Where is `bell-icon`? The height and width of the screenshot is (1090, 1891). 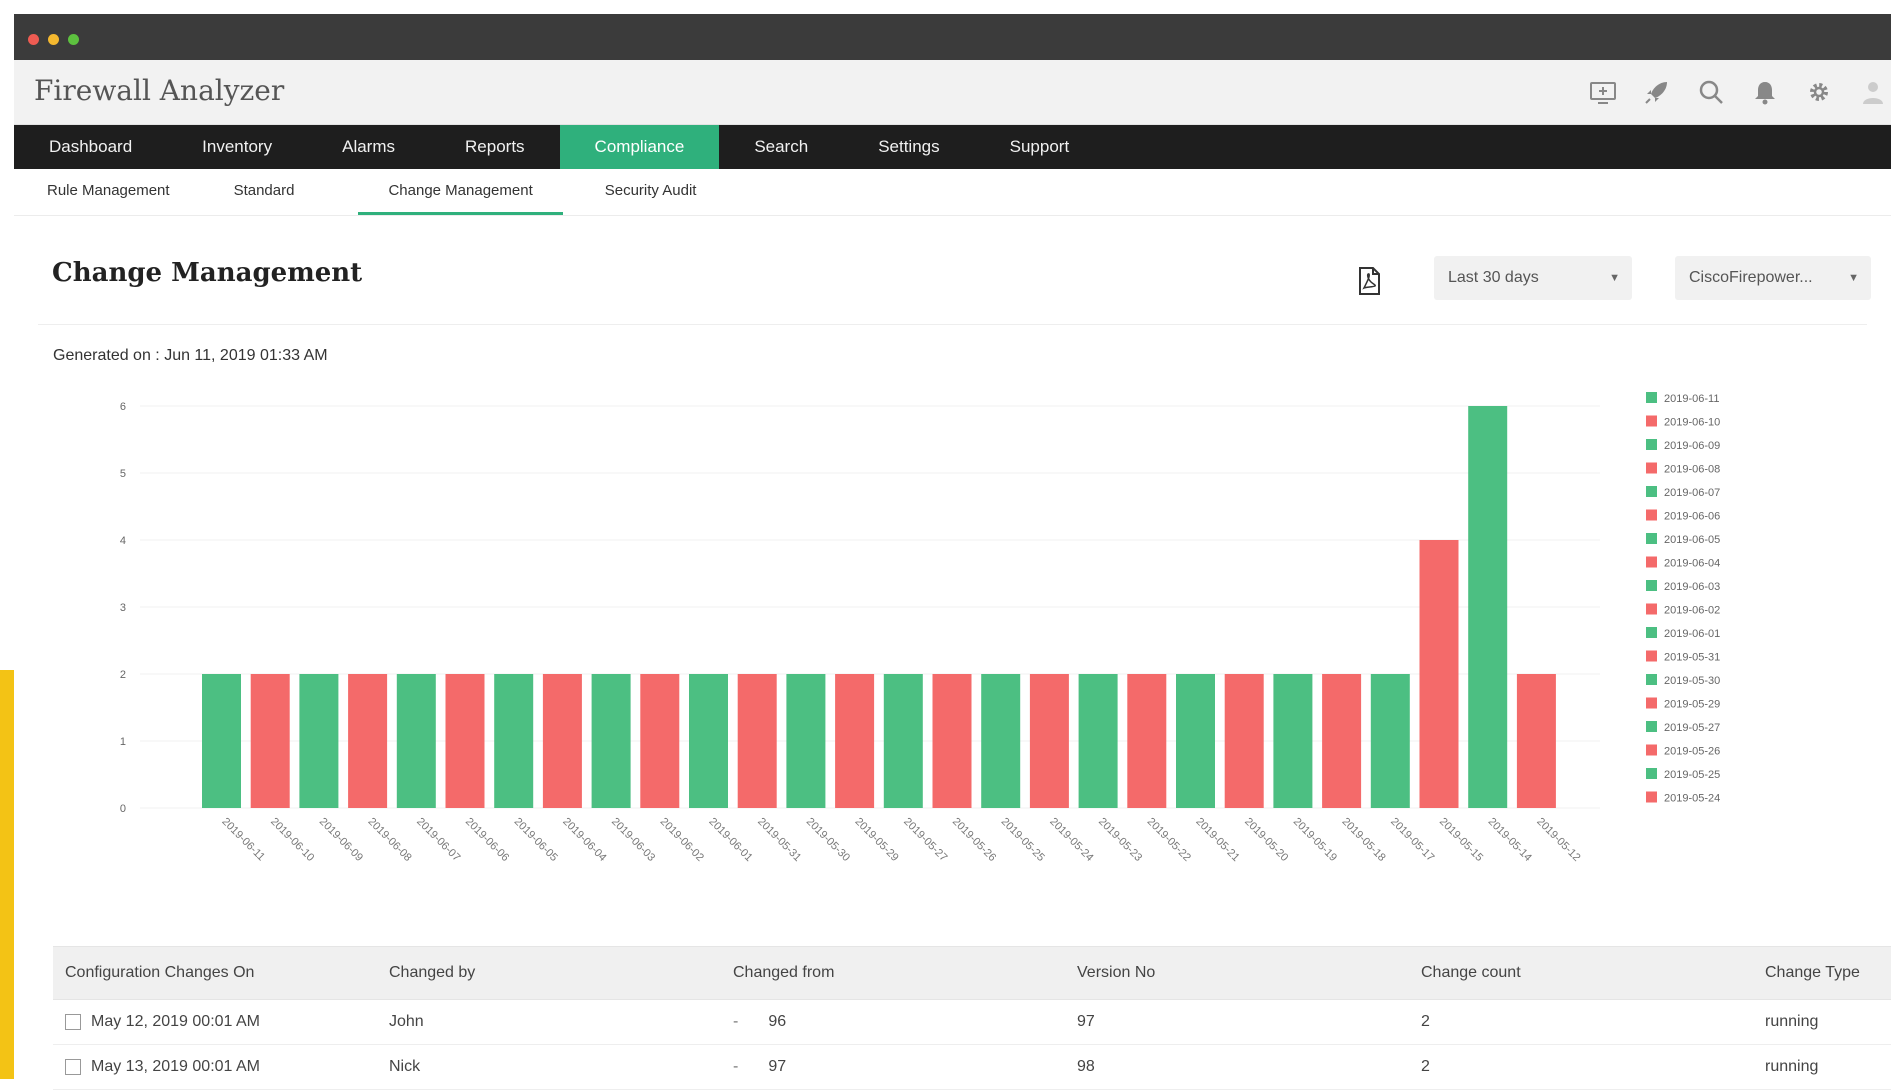
bell-icon is located at coordinates (1765, 92).